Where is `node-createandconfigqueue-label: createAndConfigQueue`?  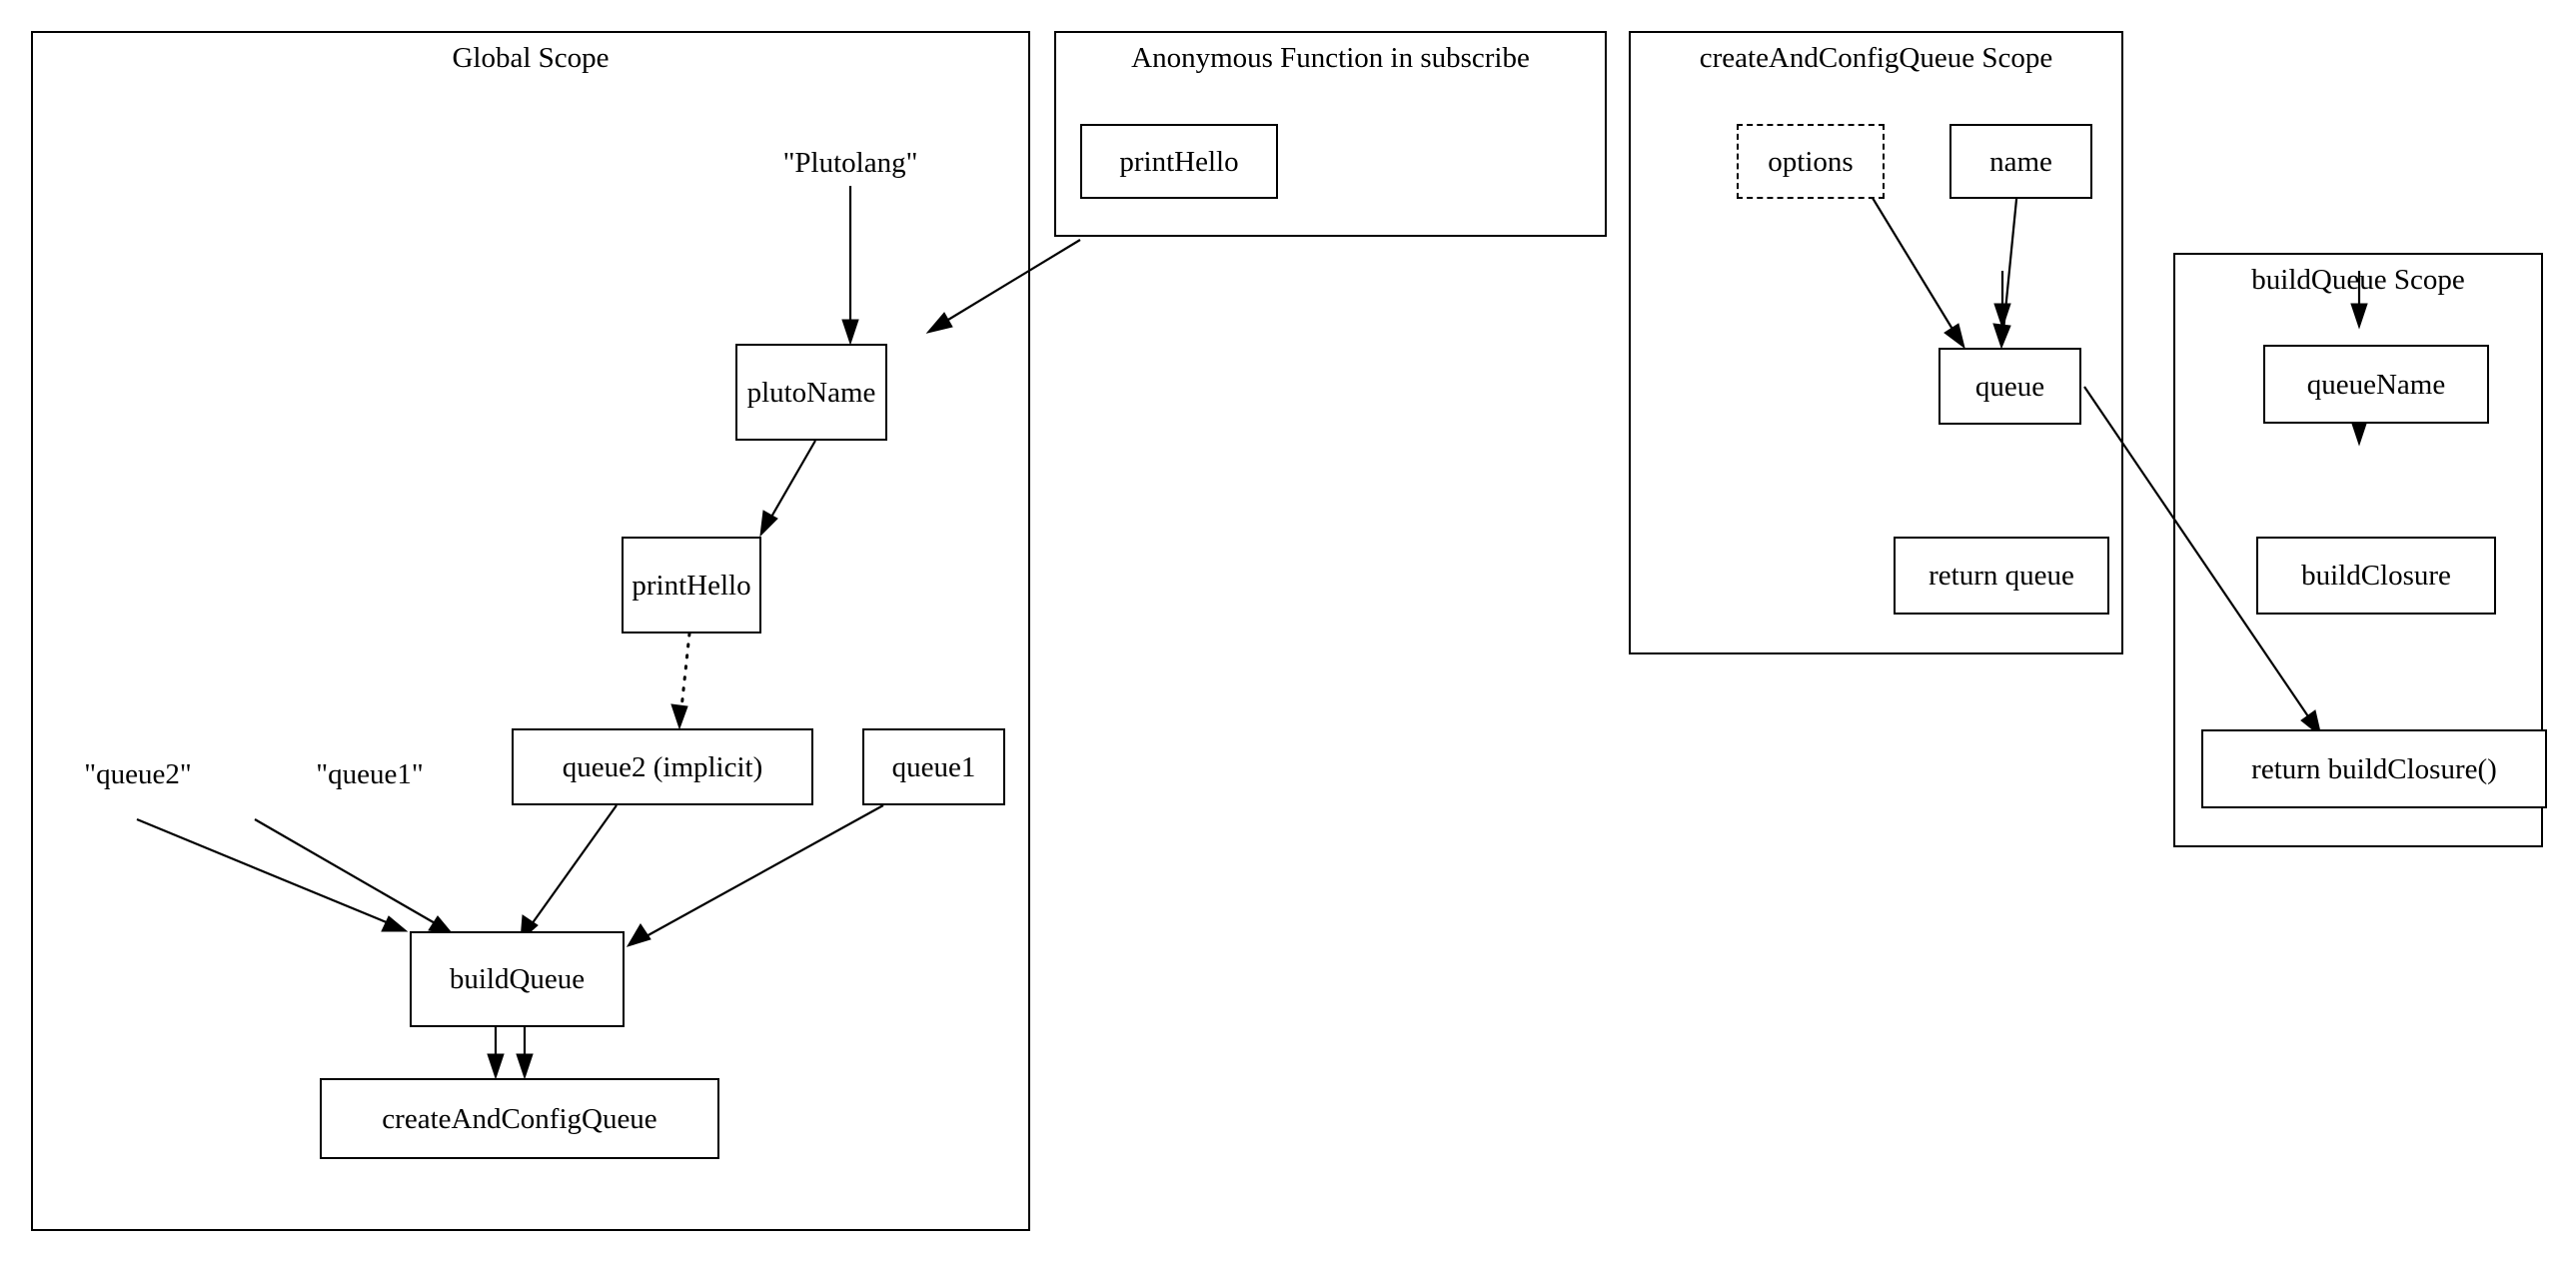 node-createandconfigqueue-label: createAndConfigQueue is located at coordinates (519, 1118).